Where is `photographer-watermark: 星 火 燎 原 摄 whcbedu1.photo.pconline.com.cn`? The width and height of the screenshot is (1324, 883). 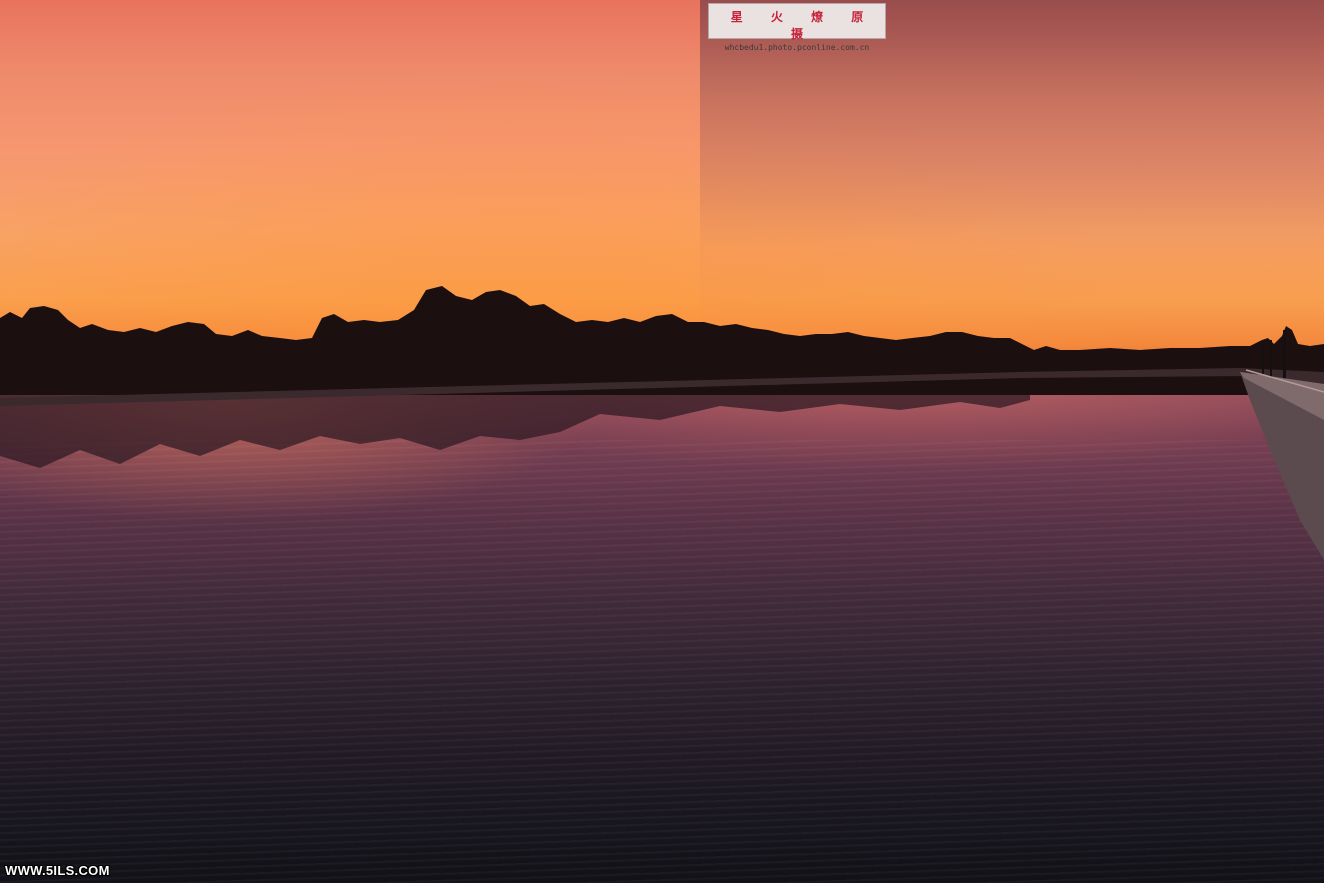 photographer-watermark: 星 火 燎 原 摄 whcbedu1.photo.pconline.com.cn is located at coordinates (797, 27).